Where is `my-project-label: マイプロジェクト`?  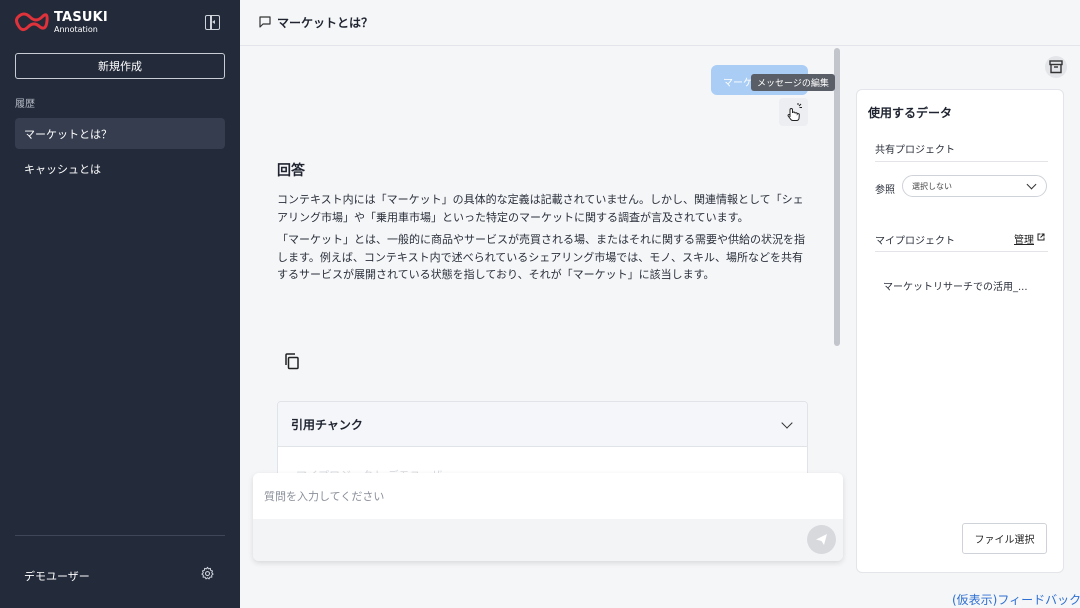 my-project-label: マイプロジェクト is located at coordinates (915, 241).